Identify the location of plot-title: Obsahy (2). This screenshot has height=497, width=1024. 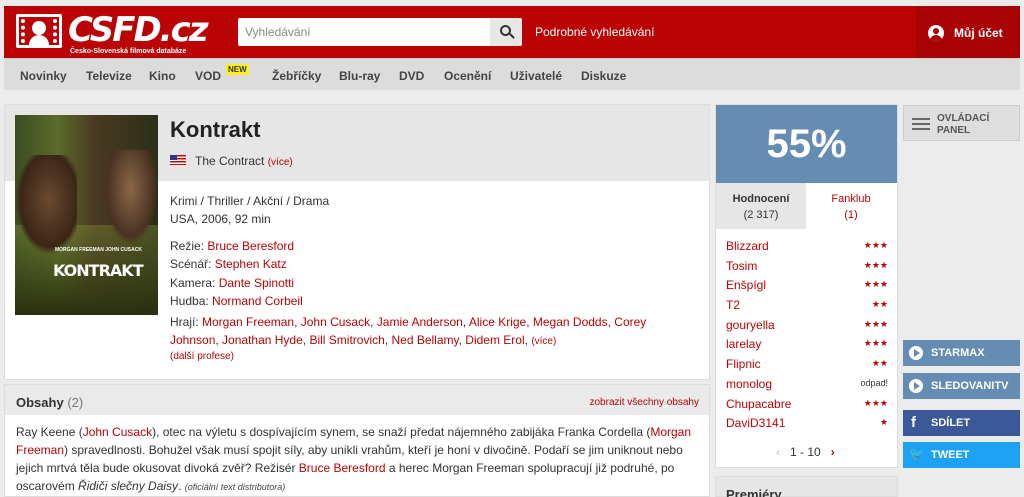
(49, 402).